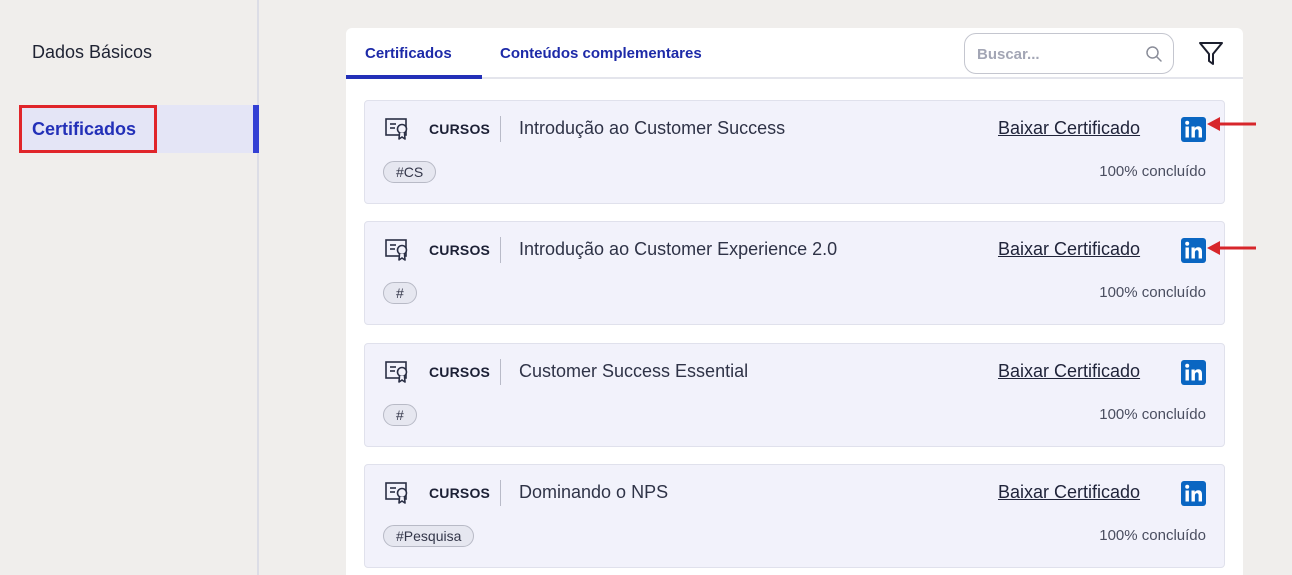  I want to click on search-icon, so click(1154, 54).